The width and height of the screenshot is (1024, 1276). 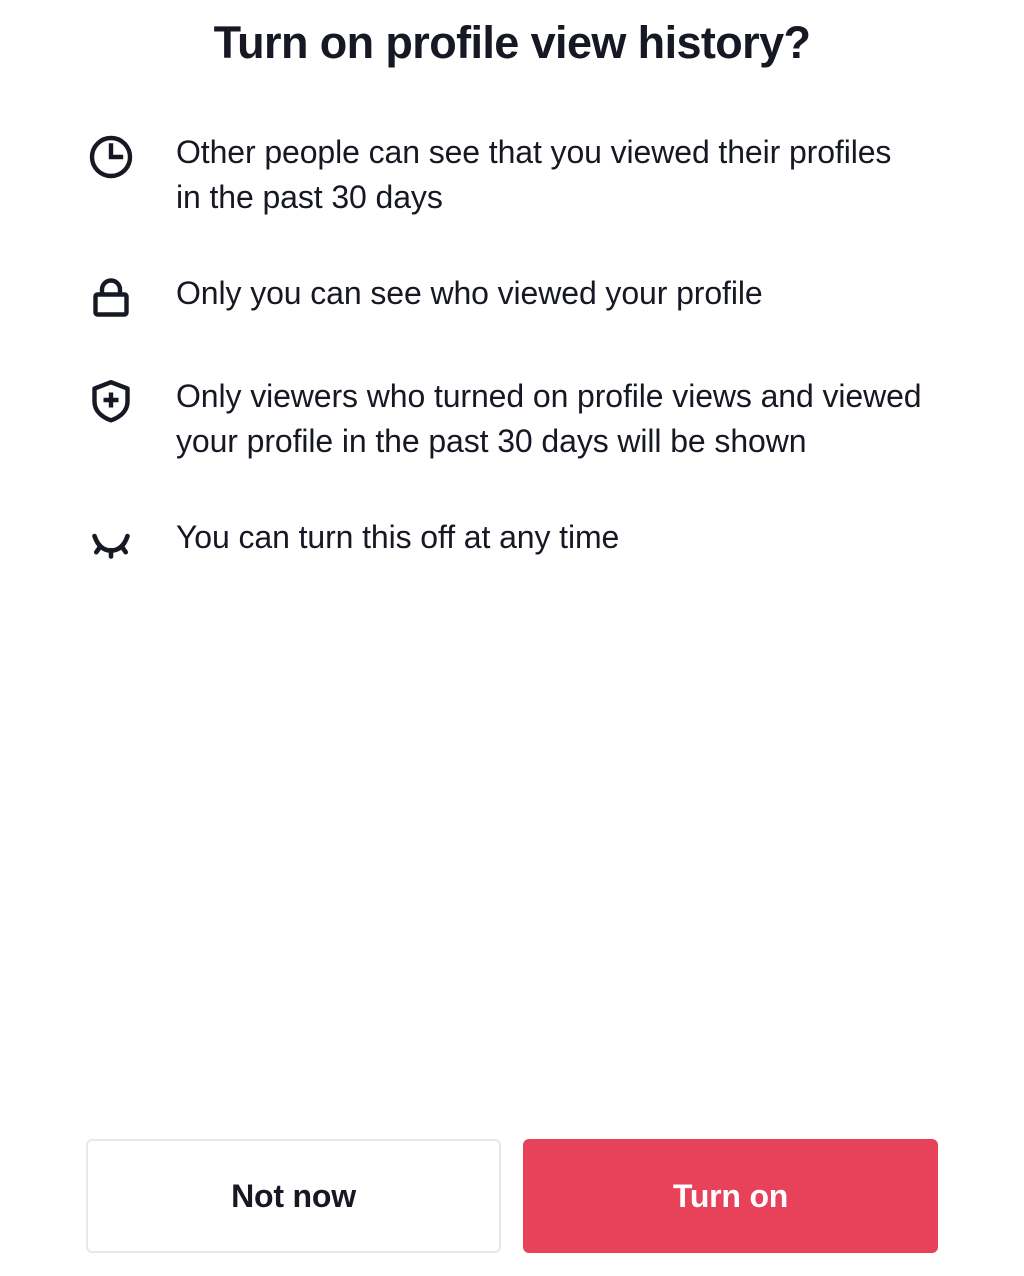 I want to click on benefit-item-reversible: You can turn this off at any time, so click(x=513, y=541).